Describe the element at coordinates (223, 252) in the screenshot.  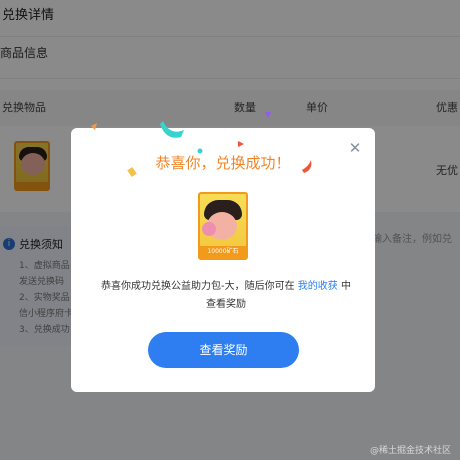
I see `prize-label: 10000矿石` at that location.